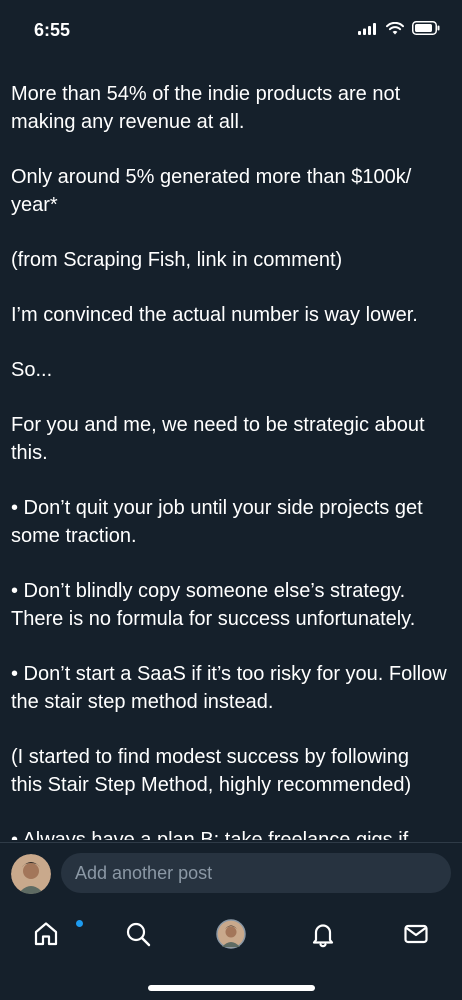 The height and width of the screenshot is (1000, 462). I want to click on post-paragraph: (from Scraping Fish, link in comment), so click(177, 260).